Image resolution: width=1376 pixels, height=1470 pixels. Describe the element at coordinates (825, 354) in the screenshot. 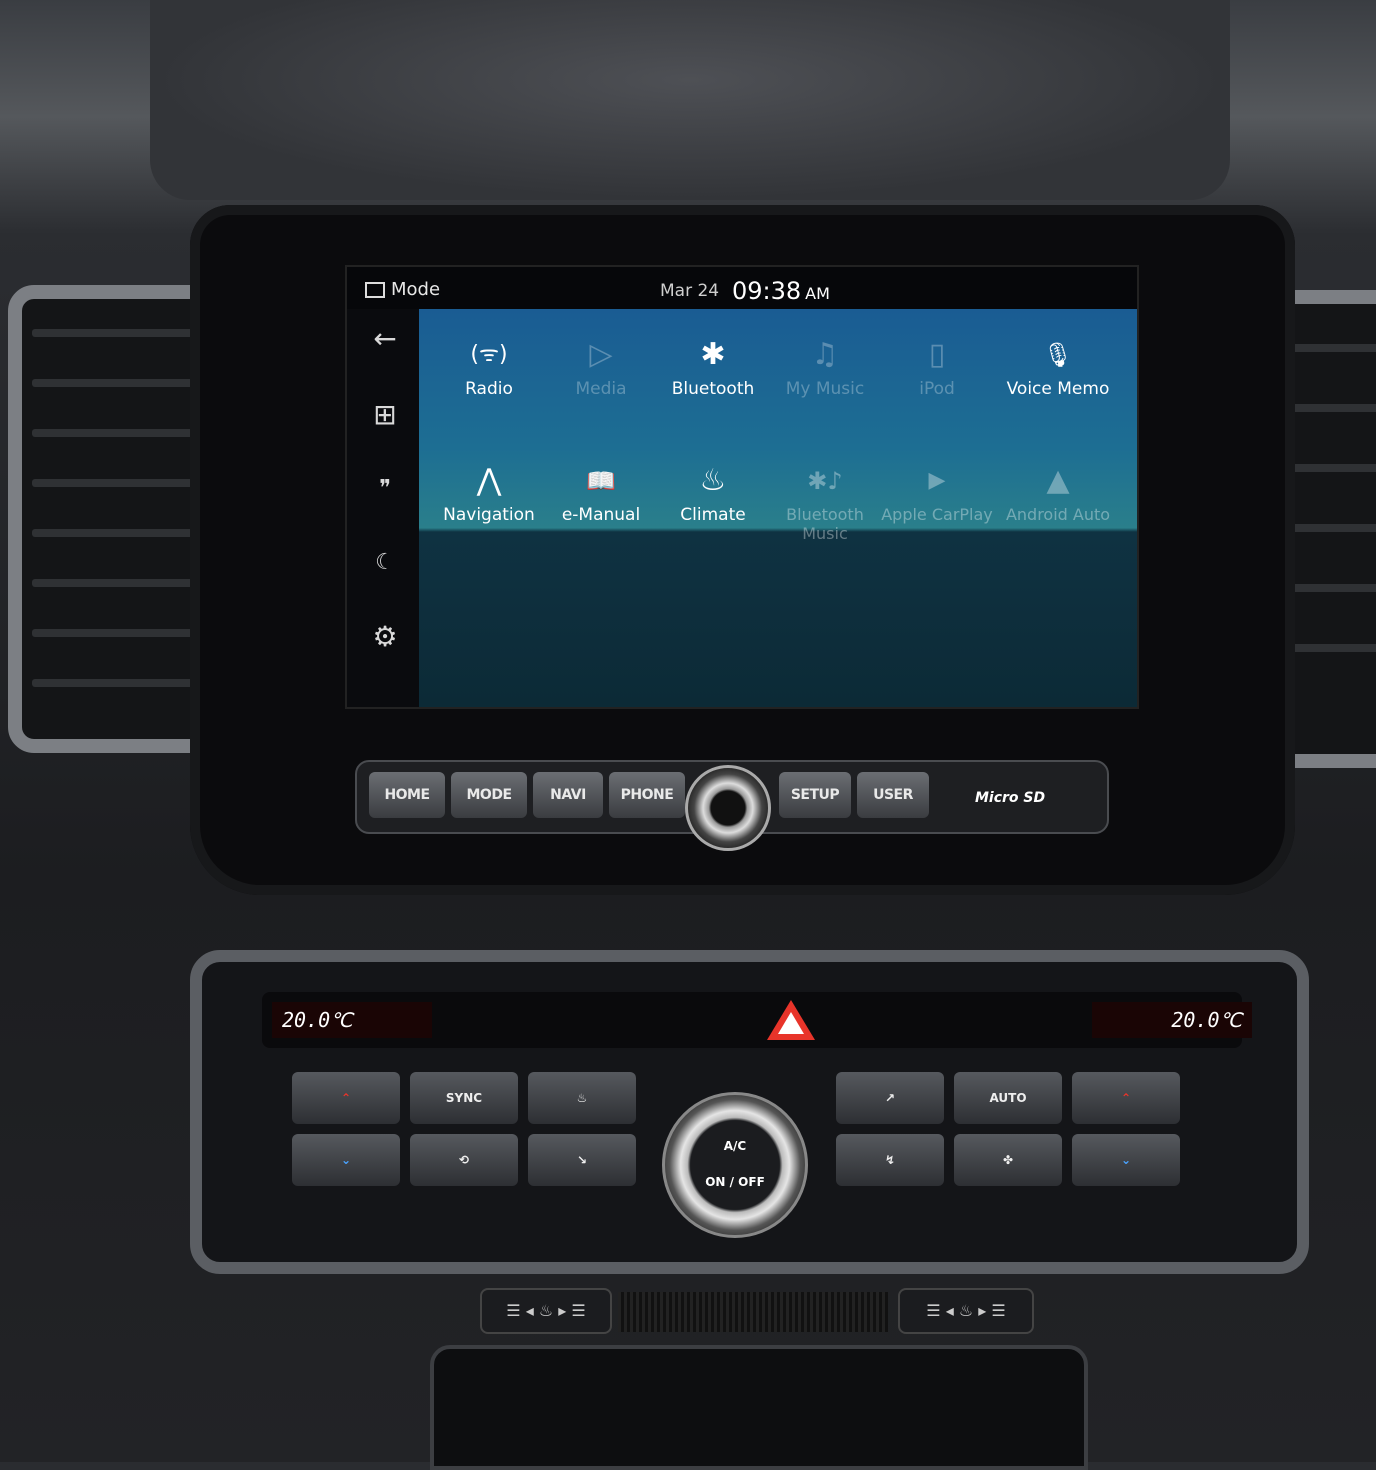

I see `folder-music-icon: ♫` at that location.